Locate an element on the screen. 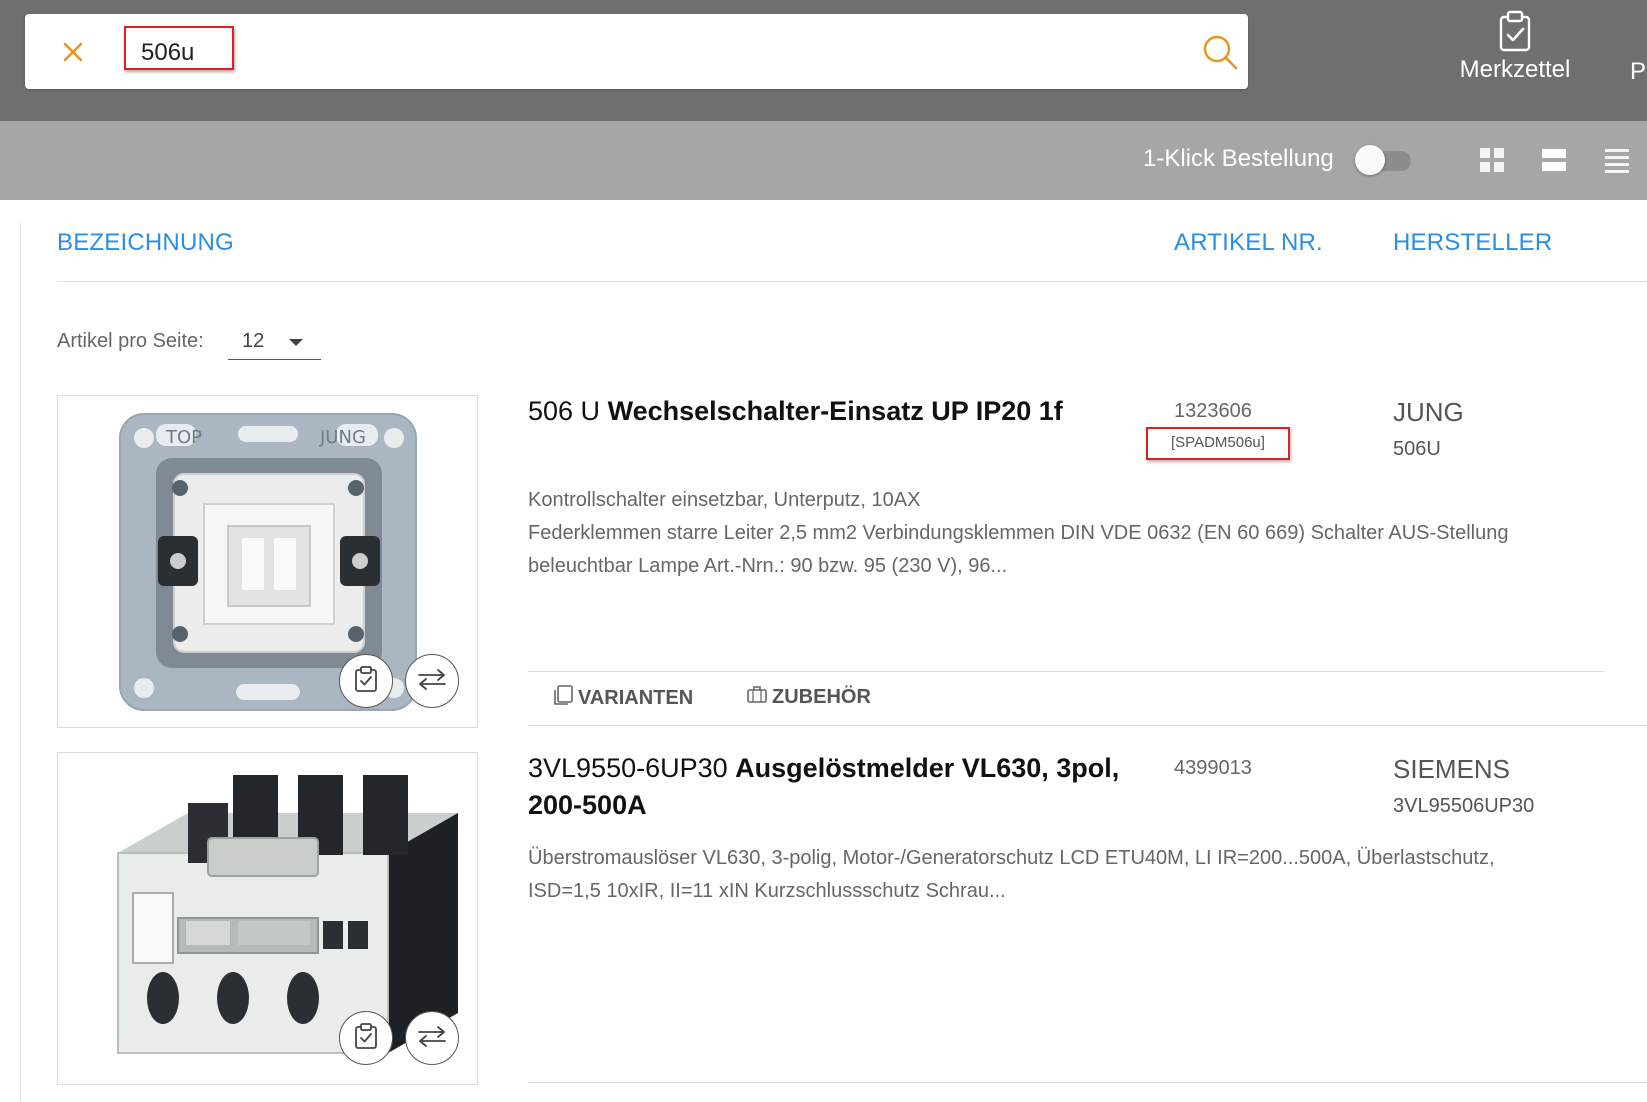  caret-down-icon is located at coordinates (296, 342).